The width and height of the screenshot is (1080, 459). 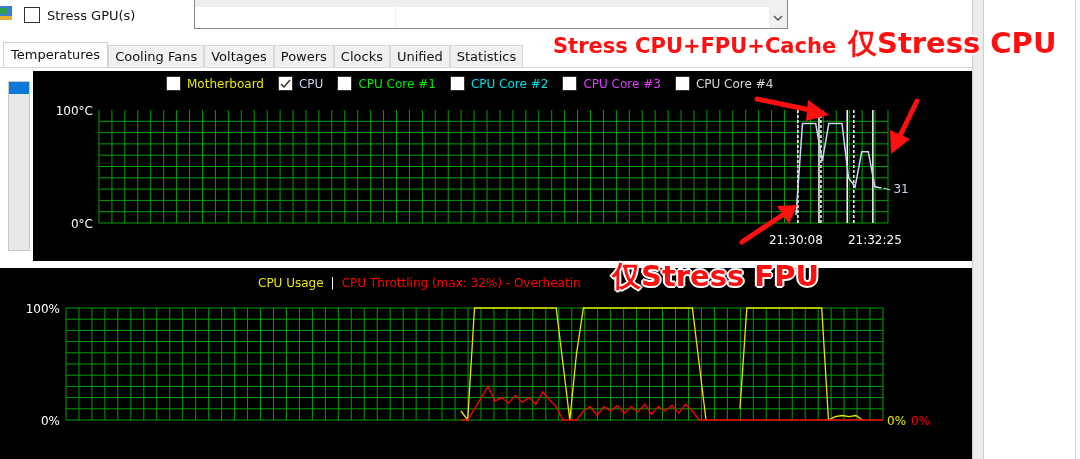 I want to click on tab: Statistics, so click(x=486, y=56).